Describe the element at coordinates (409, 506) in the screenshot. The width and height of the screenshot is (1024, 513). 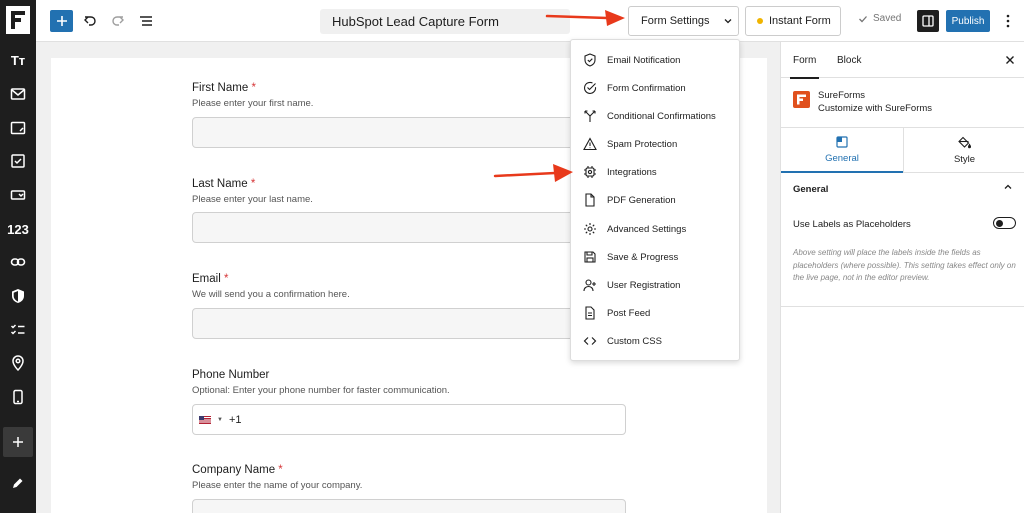
I see `company-name-input` at that location.